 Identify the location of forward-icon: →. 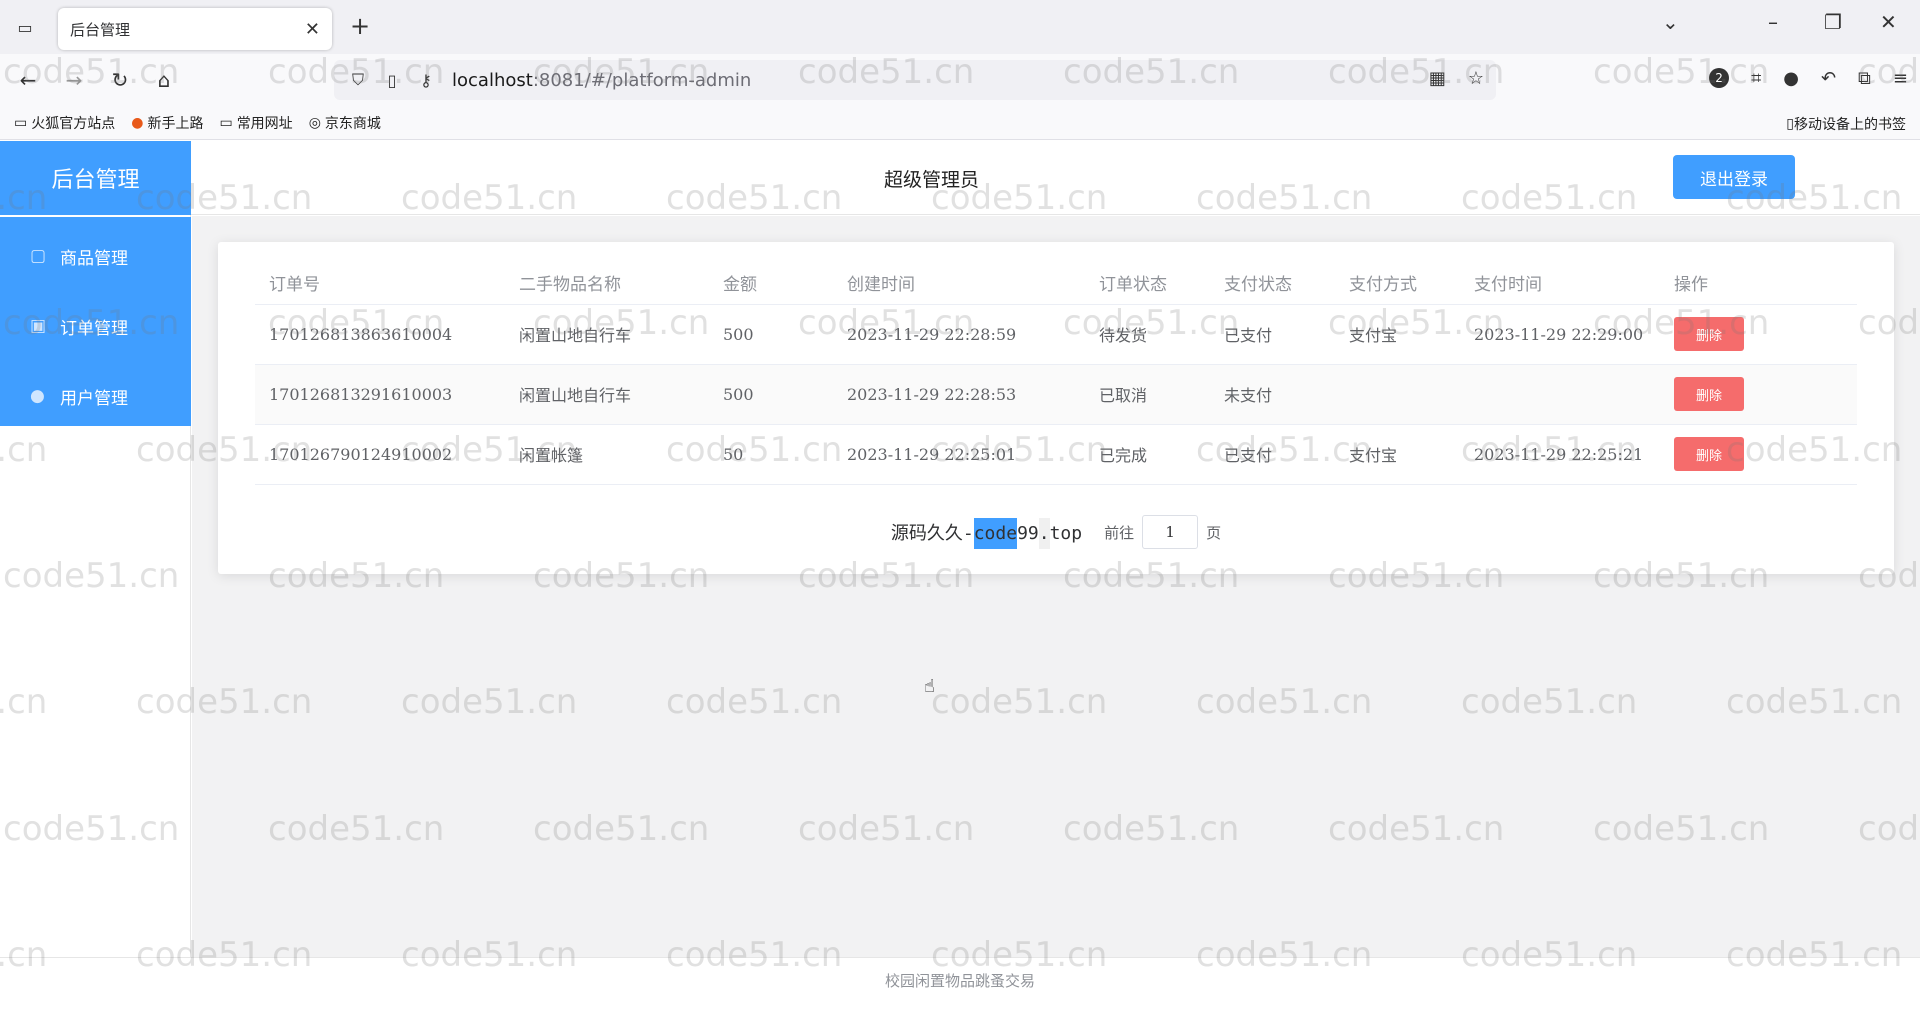
(74, 80).